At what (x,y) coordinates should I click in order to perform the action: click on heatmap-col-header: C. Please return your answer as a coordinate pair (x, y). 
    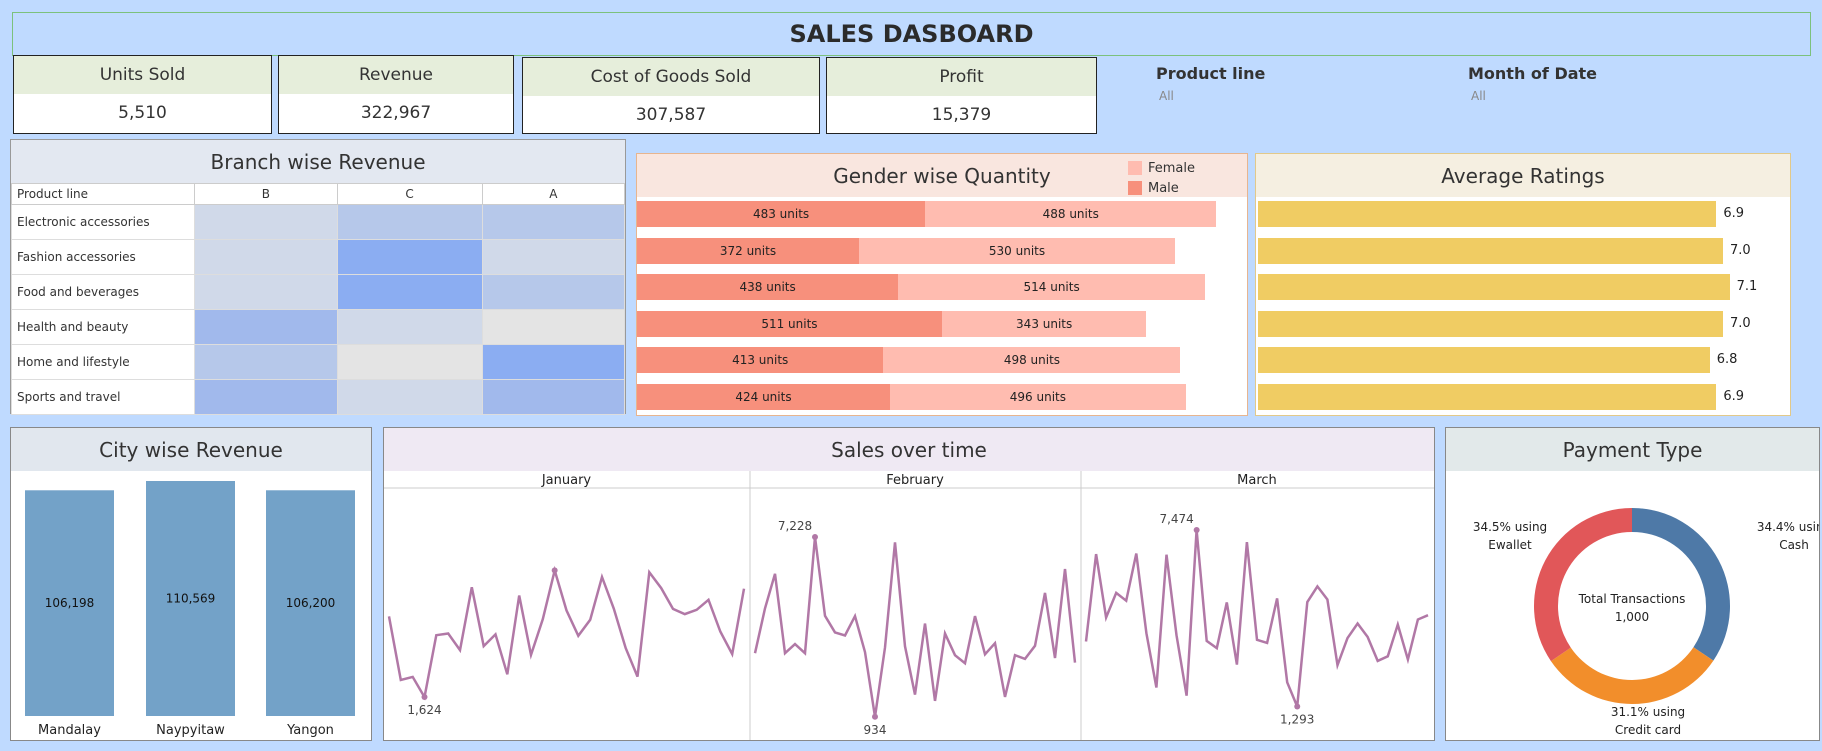
    Looking at the image, I should click on (409, 194).